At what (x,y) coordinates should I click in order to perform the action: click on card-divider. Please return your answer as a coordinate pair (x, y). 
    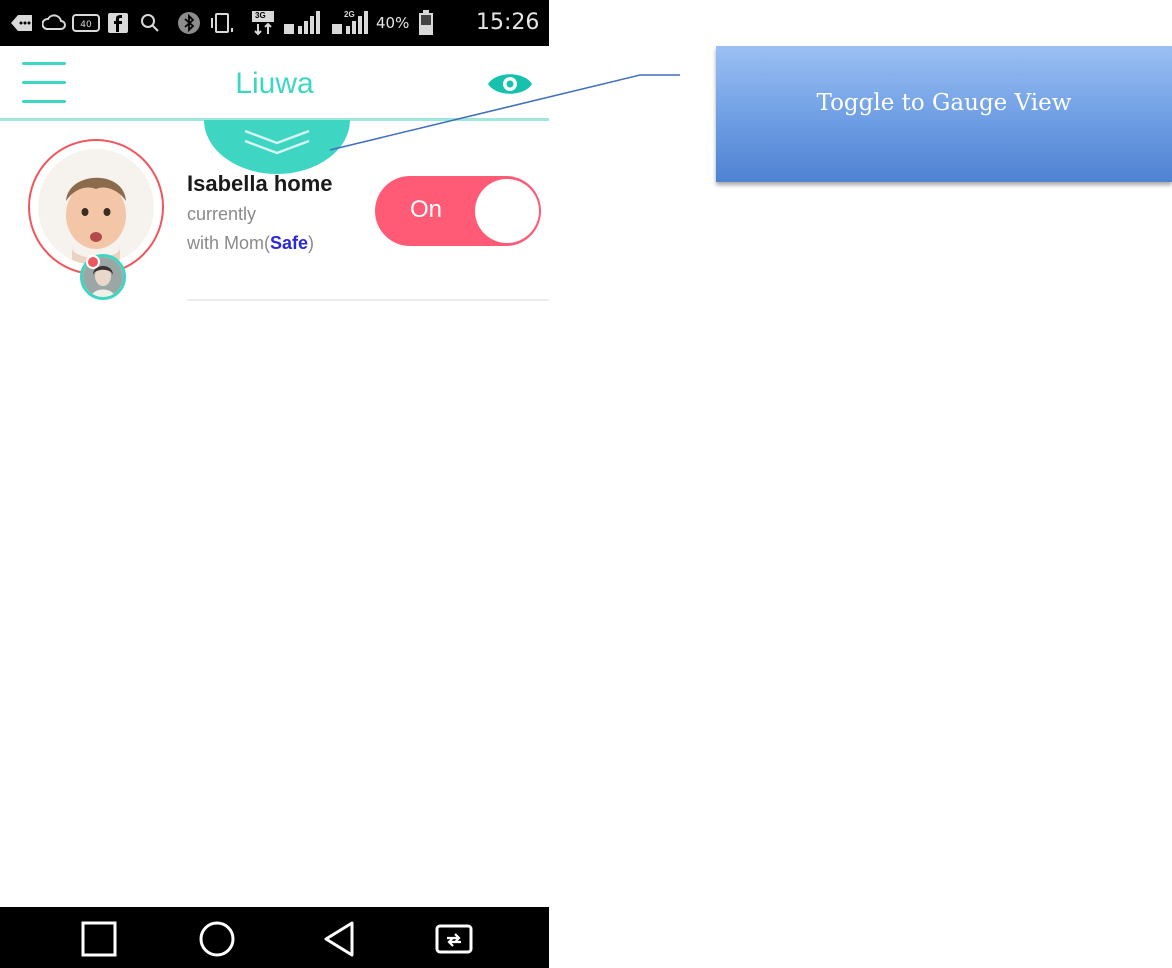
    Looking at the image, I should click on (368, 300).